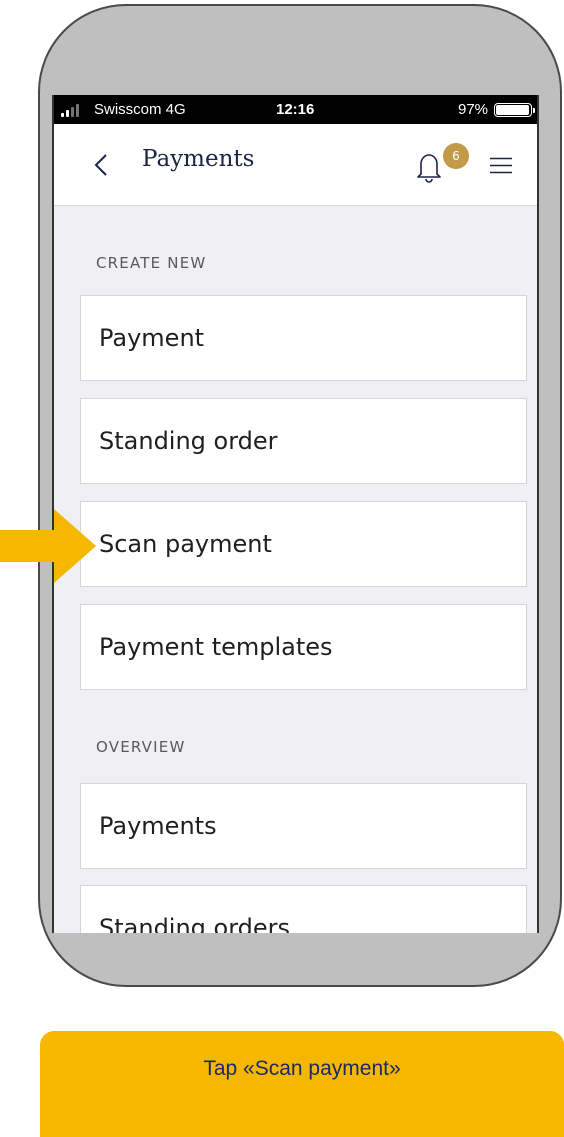 The image size is (564, 1137). I want to click on battery-icon, so click(514, 110).